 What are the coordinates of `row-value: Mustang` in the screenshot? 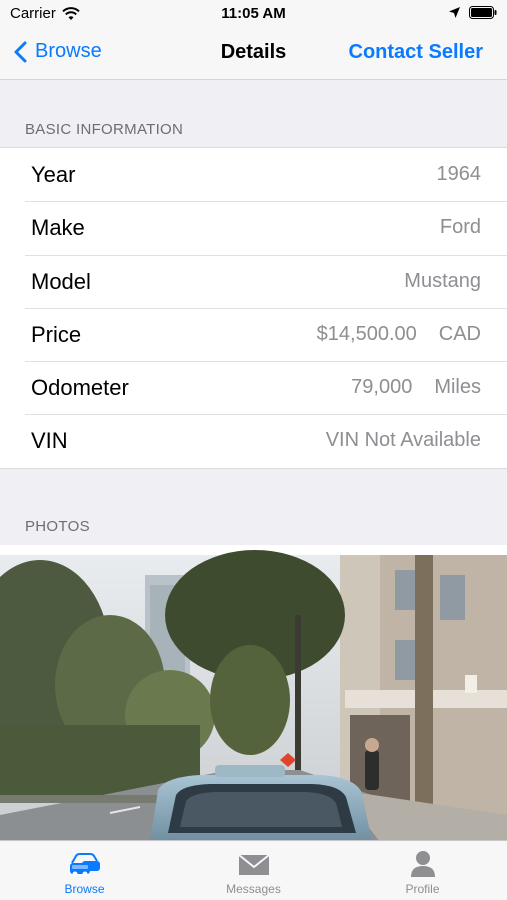 It's located at (442, 281).